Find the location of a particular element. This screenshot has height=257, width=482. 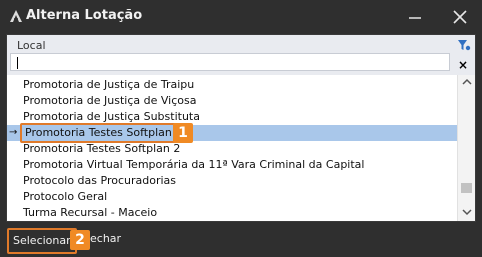

select-button: Selecionar is located at coordinates (42, 241).